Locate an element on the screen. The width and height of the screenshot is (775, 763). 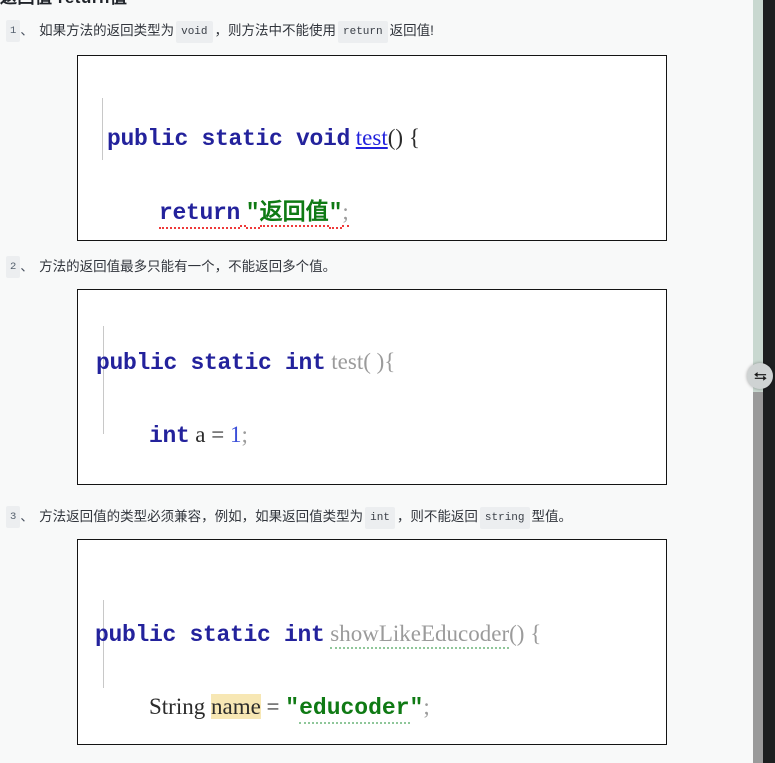
code-line: int a = 1; is located at coordinates (381, 435).